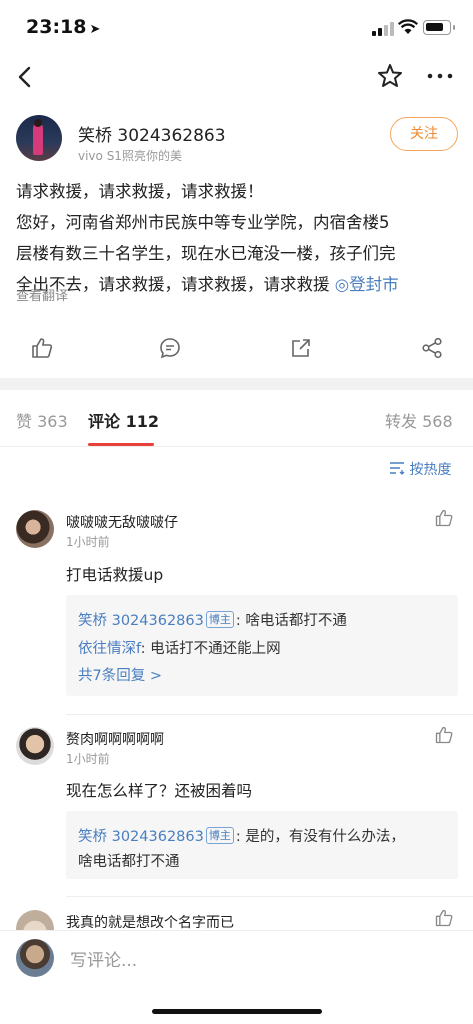 The image size is (473, 1024). Describe the element at coordinates (236, 349) in the screenshot. I see `post-actions` at that location.